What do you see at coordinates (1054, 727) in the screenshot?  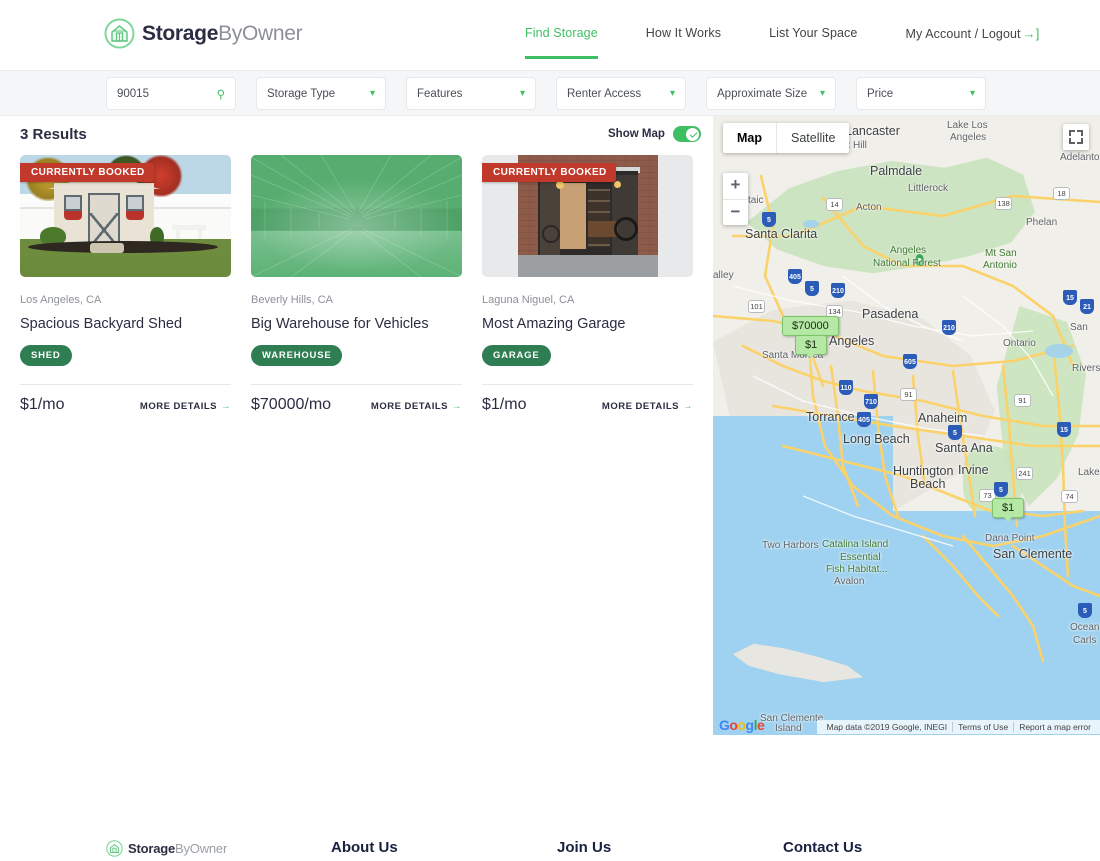 I see `report-map-error-link: Report a map error` at bounding box center [1054, 727].